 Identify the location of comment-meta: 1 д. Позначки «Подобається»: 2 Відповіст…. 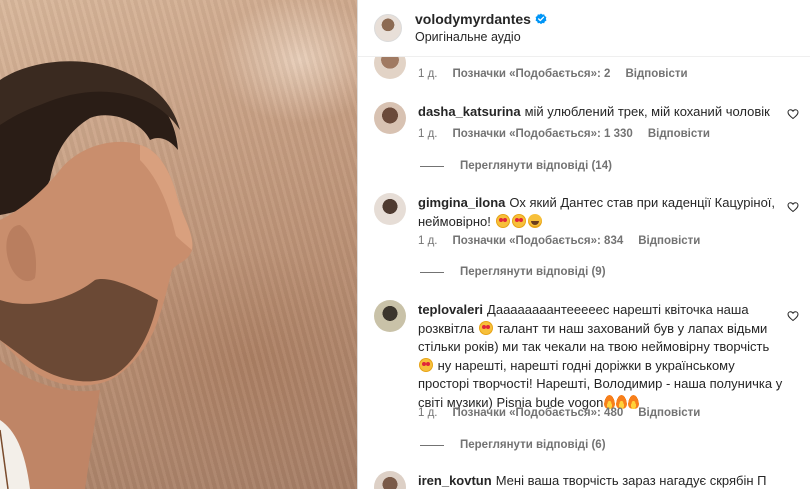
(553, 74).